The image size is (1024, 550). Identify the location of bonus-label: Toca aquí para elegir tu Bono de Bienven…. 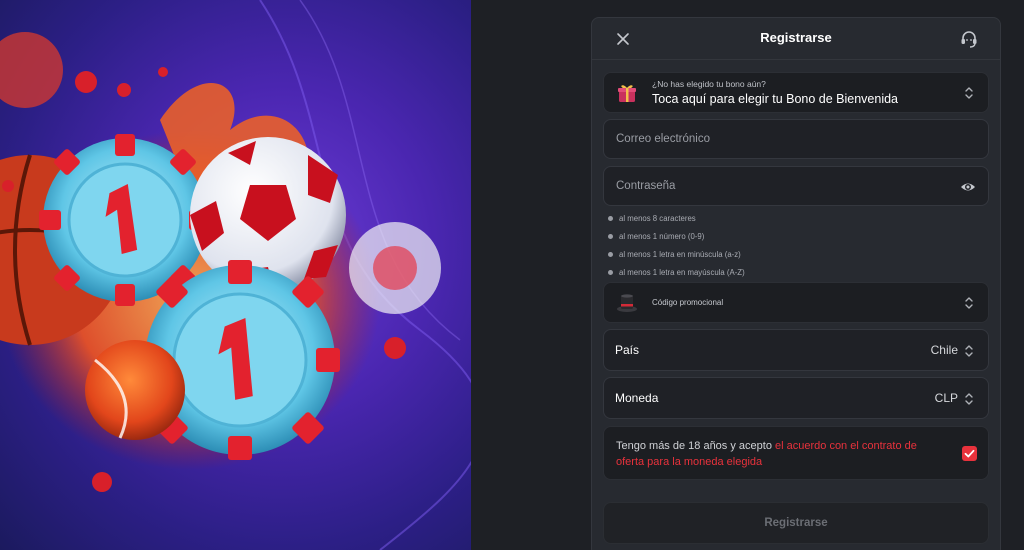
(775, 99).